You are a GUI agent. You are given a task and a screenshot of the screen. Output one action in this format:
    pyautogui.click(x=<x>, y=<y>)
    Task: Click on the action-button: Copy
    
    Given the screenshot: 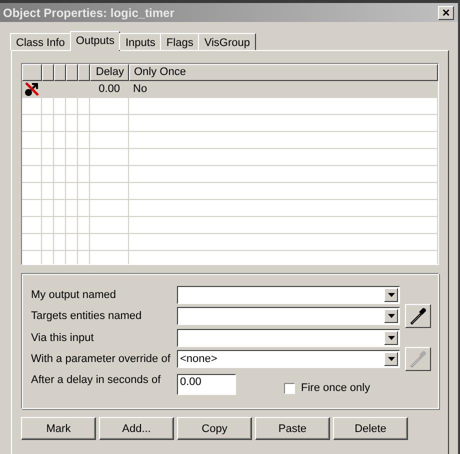 What is the action you would take?
    pyautogui.click(x=214, y=428)
    